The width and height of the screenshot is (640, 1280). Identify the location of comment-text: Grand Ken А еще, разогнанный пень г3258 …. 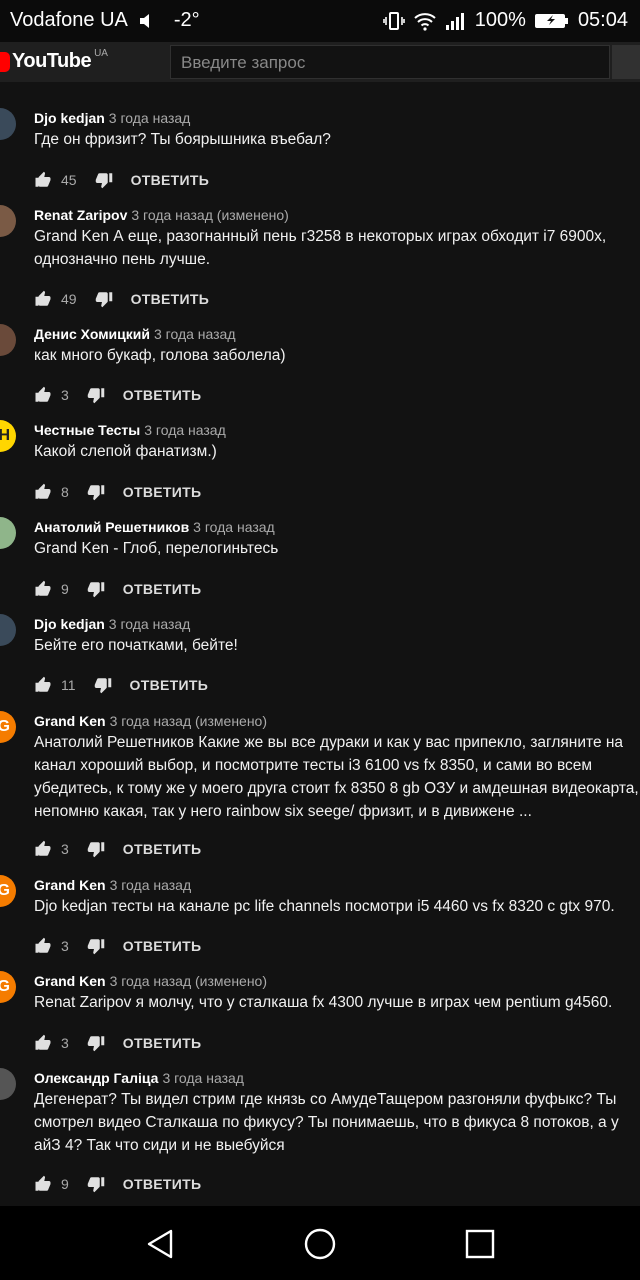
(322, 248).